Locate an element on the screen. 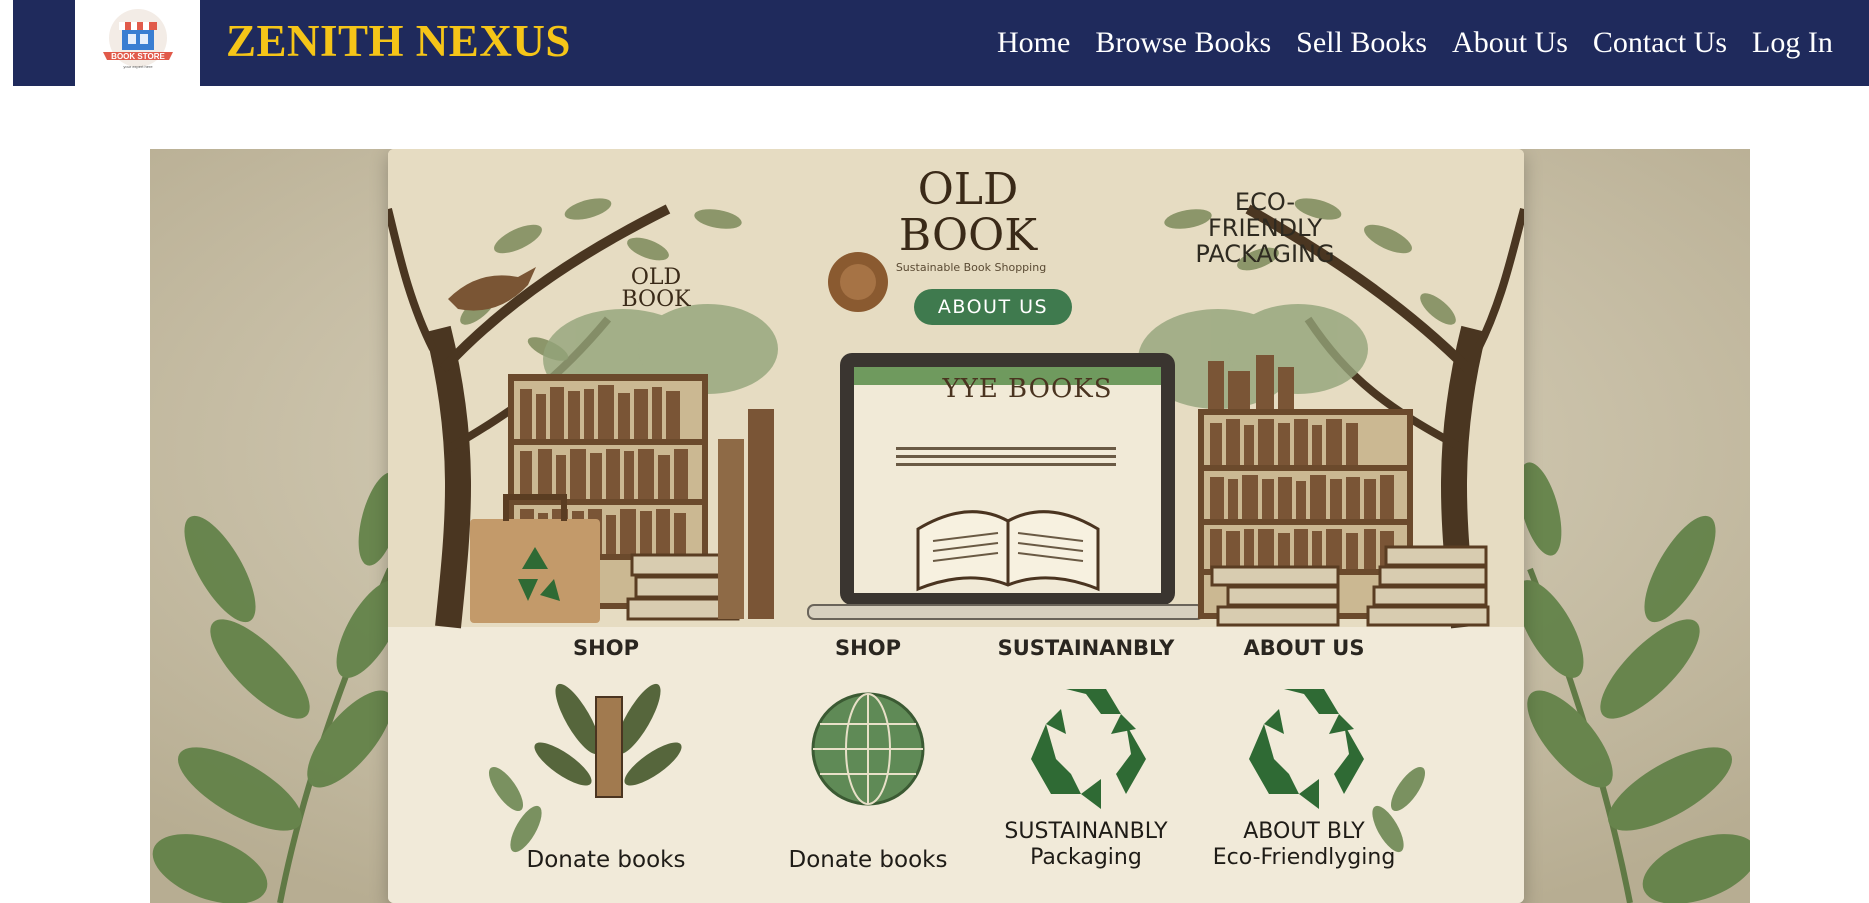 Image resolution: width=1869 pixels, height=903 pixels. laptop-heading: YYE BOOKS is located at coordinates (1027, 389).